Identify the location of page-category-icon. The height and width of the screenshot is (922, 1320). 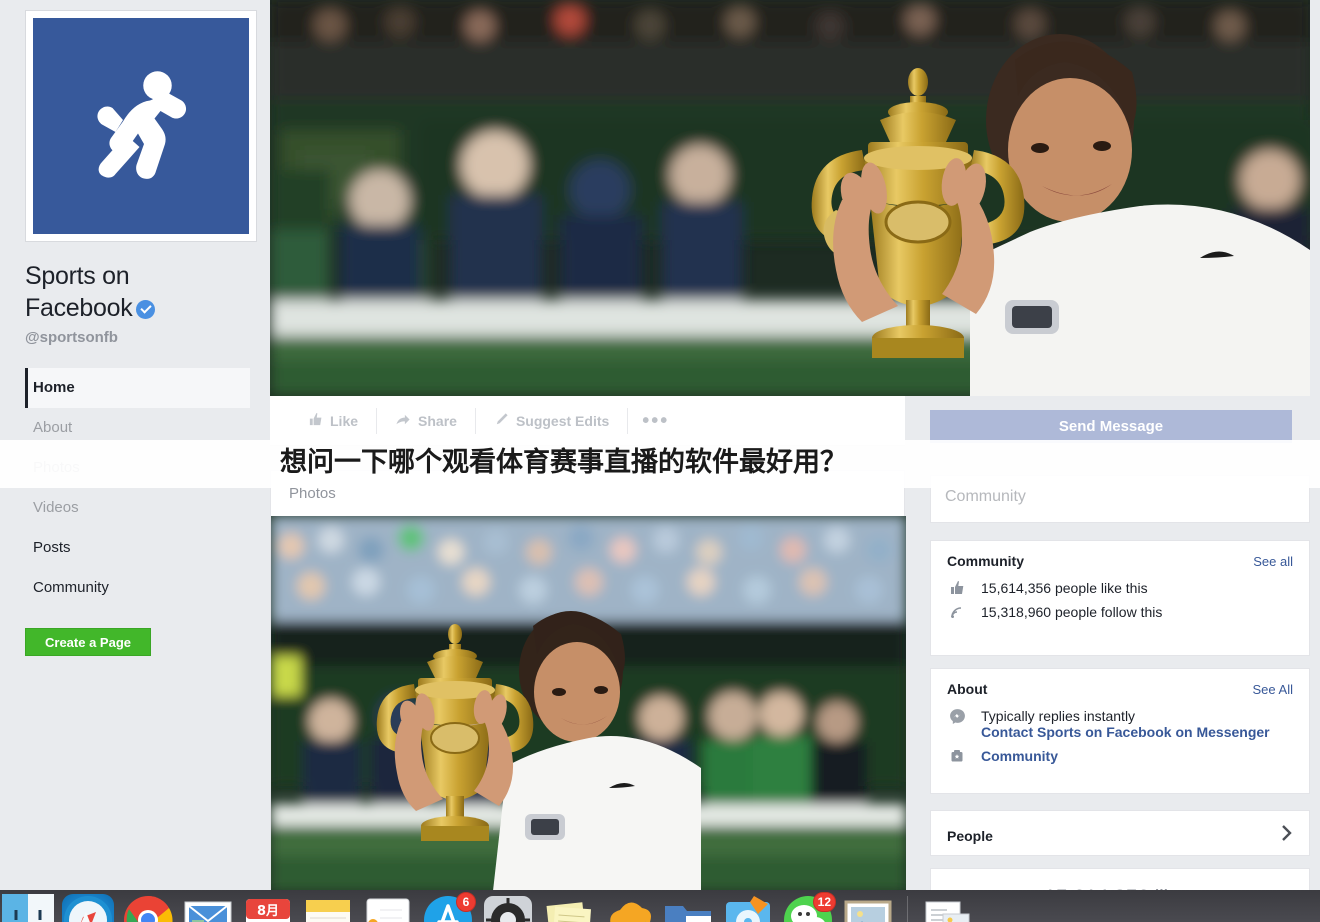
(957, 756).